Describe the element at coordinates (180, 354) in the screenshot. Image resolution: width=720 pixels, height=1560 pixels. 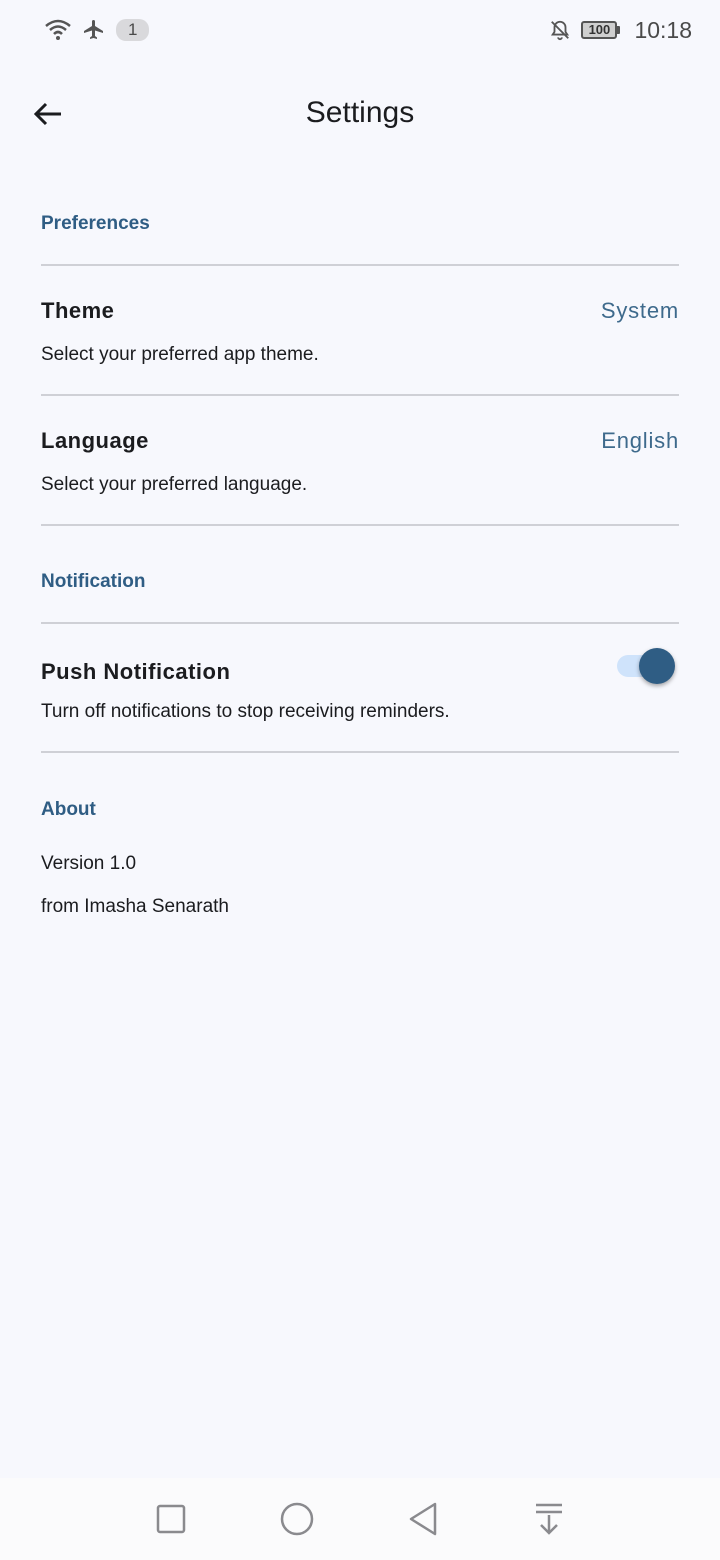
I see `setting-theme-description: Select your preferred app theme.` at that location.